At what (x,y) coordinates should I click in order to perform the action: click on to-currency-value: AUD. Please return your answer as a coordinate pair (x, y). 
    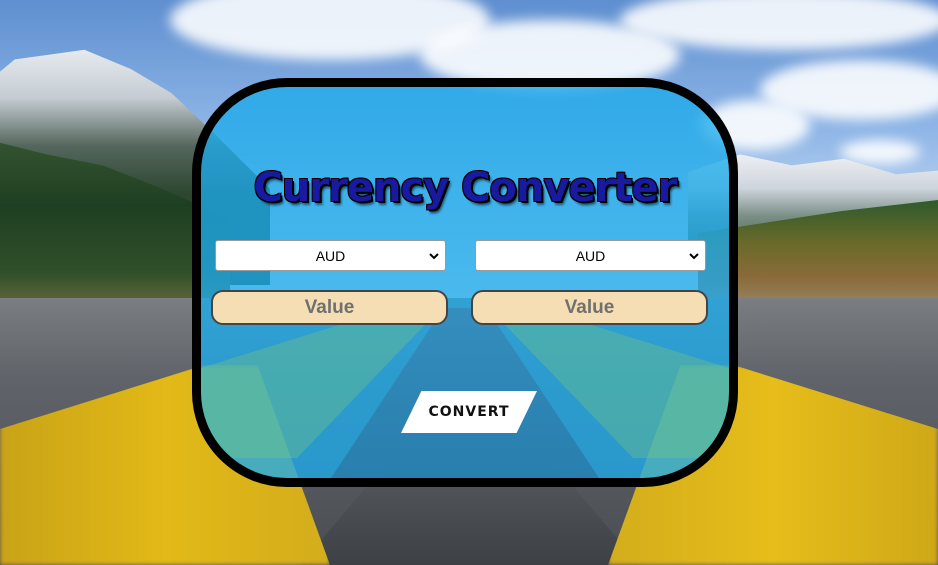
    Looking at the image, I should click on (590, 255).